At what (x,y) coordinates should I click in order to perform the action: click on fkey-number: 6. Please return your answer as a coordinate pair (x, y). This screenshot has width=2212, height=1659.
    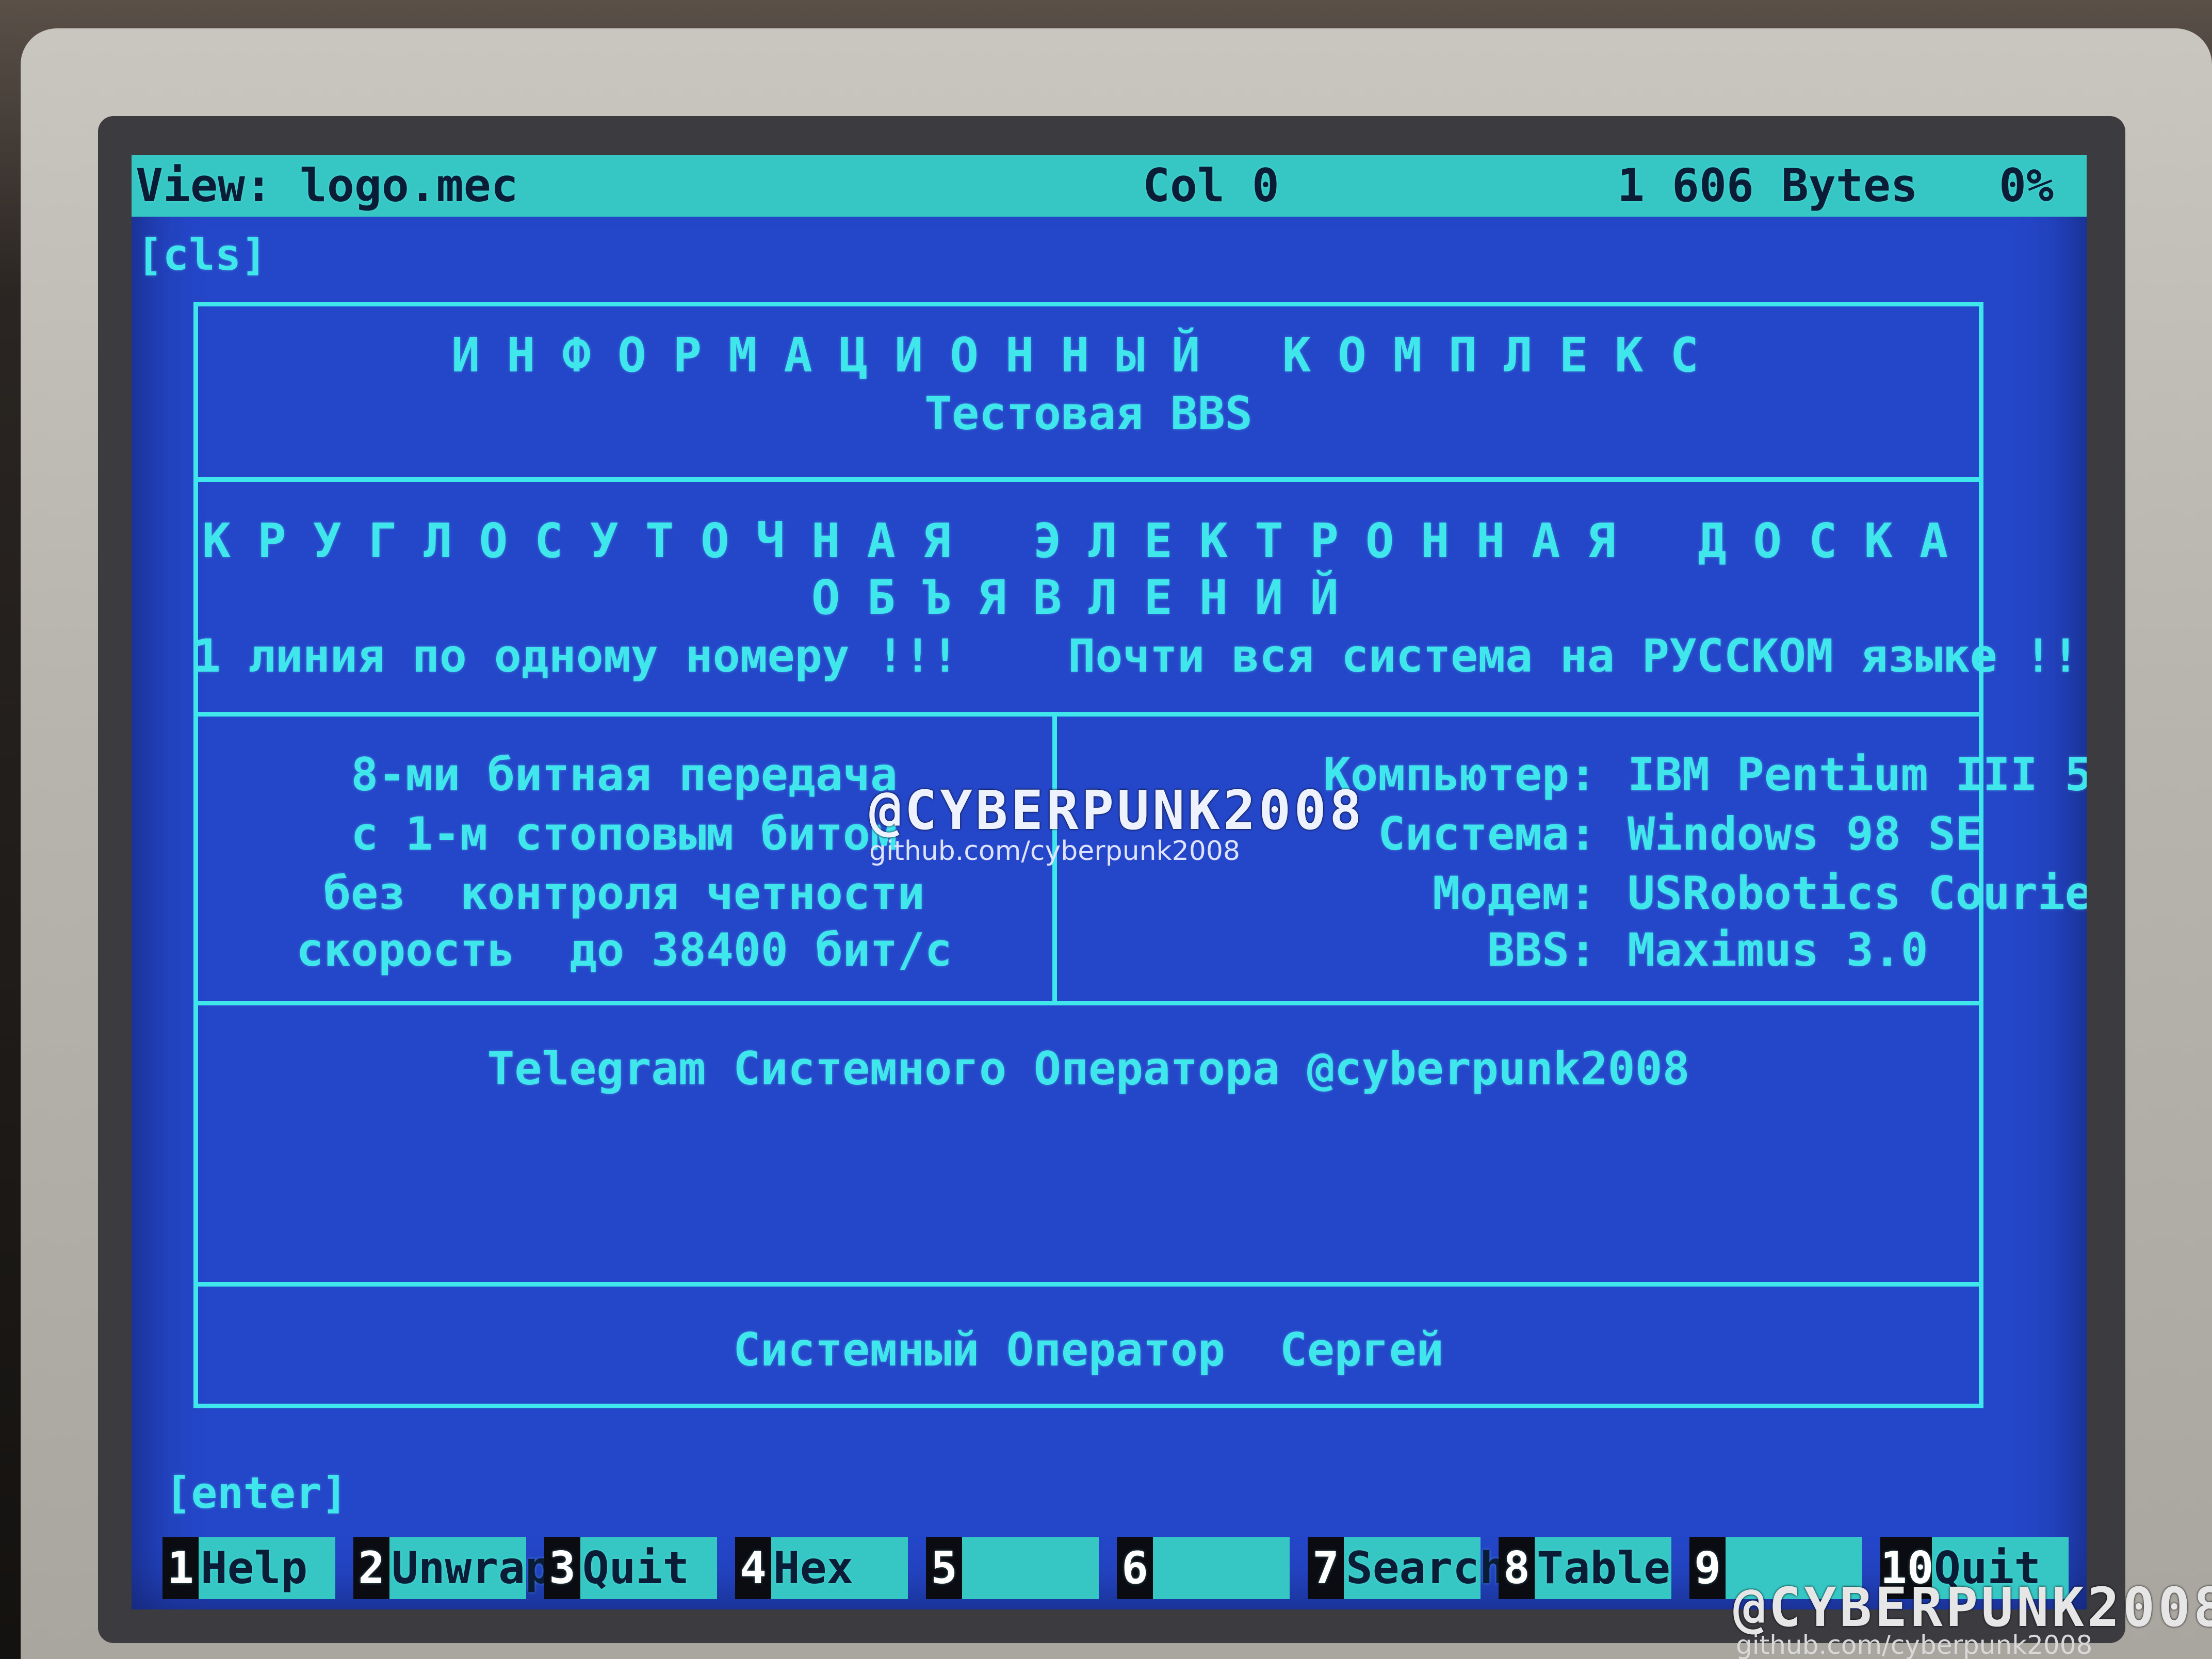
    Looking at the image, I should click on (1135, 1568).